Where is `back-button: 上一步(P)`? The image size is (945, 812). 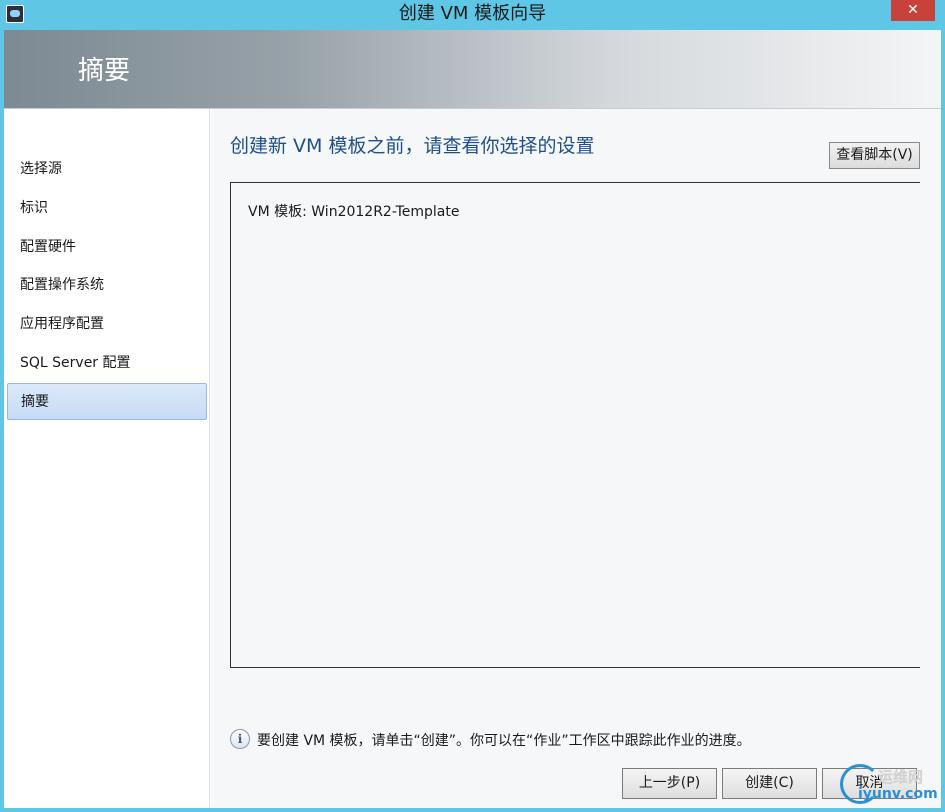
back-button: 上一步(P) is located at coordinates (669, 783).